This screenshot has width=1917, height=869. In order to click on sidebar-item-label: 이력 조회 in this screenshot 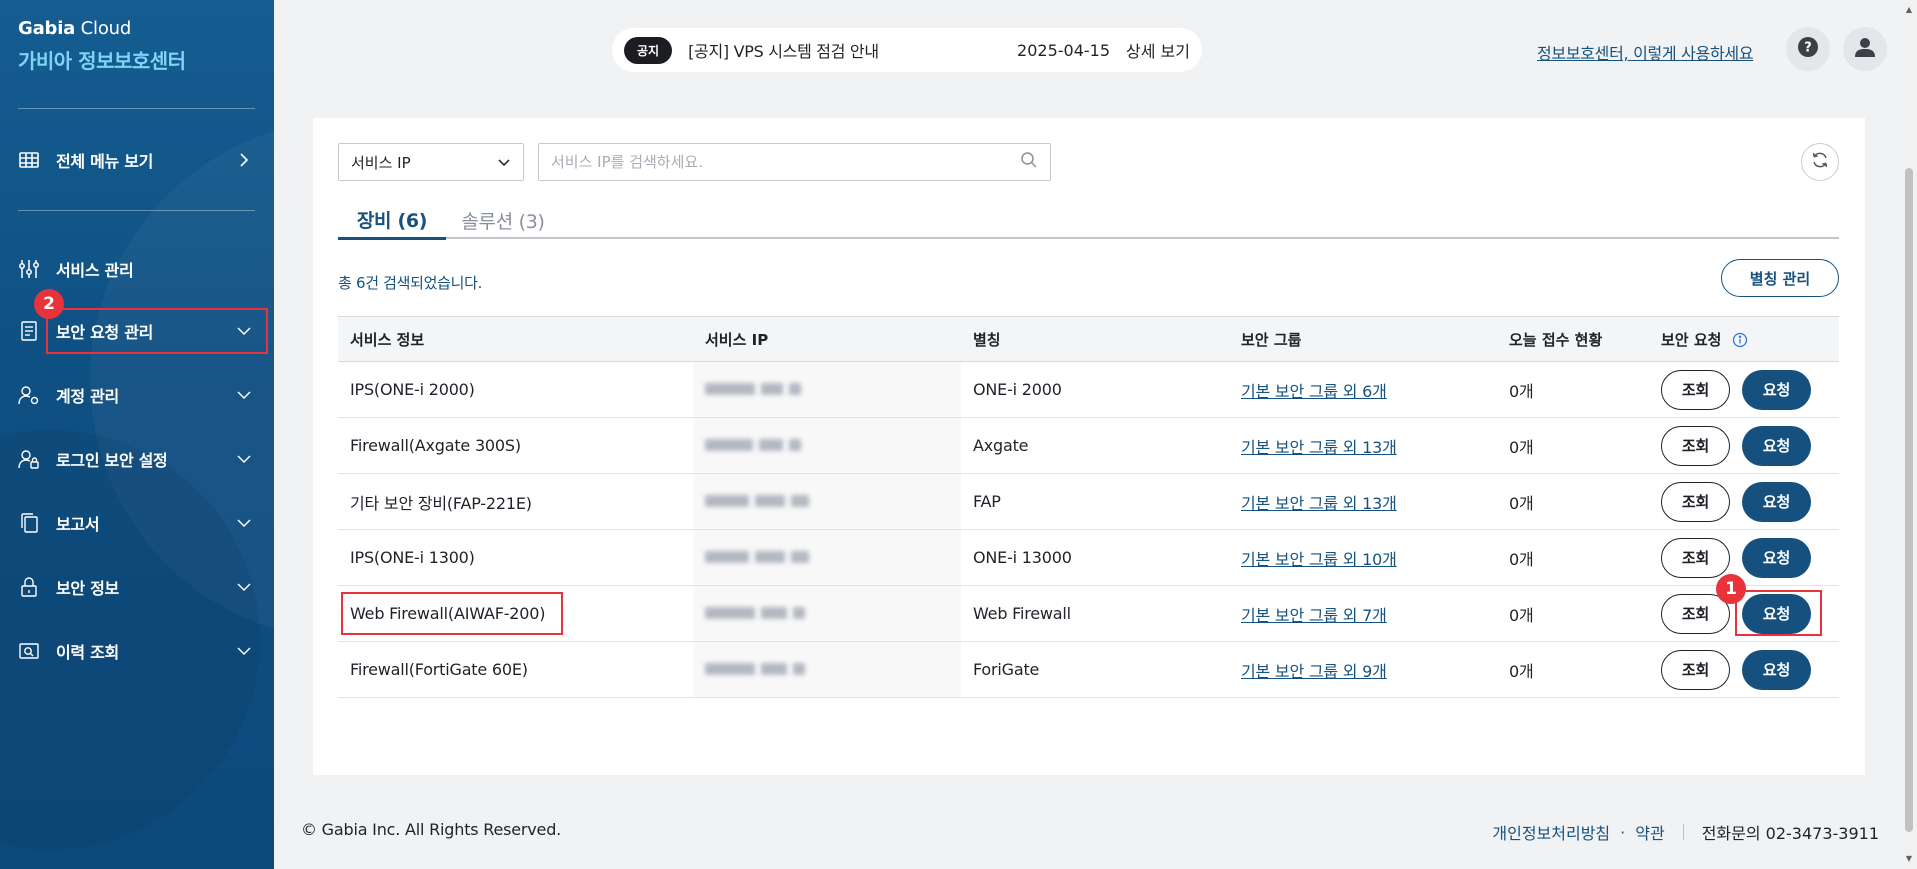, I will do `click(87, 652)`.